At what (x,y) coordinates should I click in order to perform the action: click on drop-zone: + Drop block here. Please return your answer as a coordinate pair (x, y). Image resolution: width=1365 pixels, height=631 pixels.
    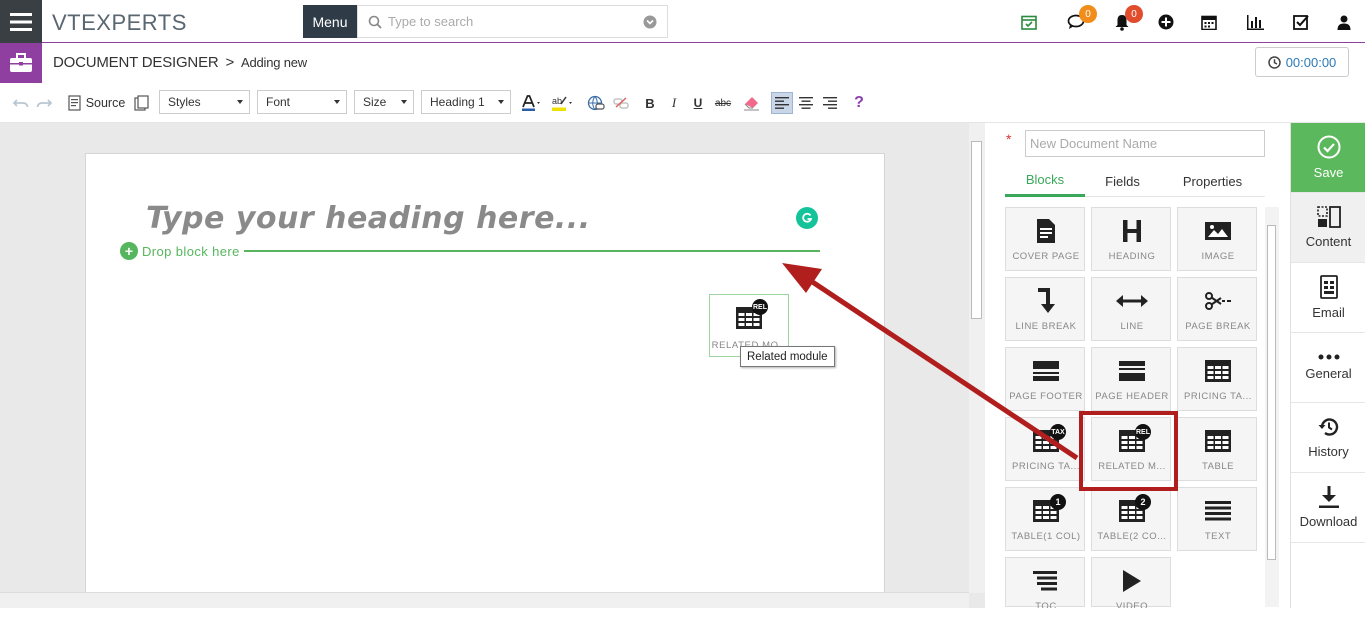
    Looking at the image, I should click on (470, 251).